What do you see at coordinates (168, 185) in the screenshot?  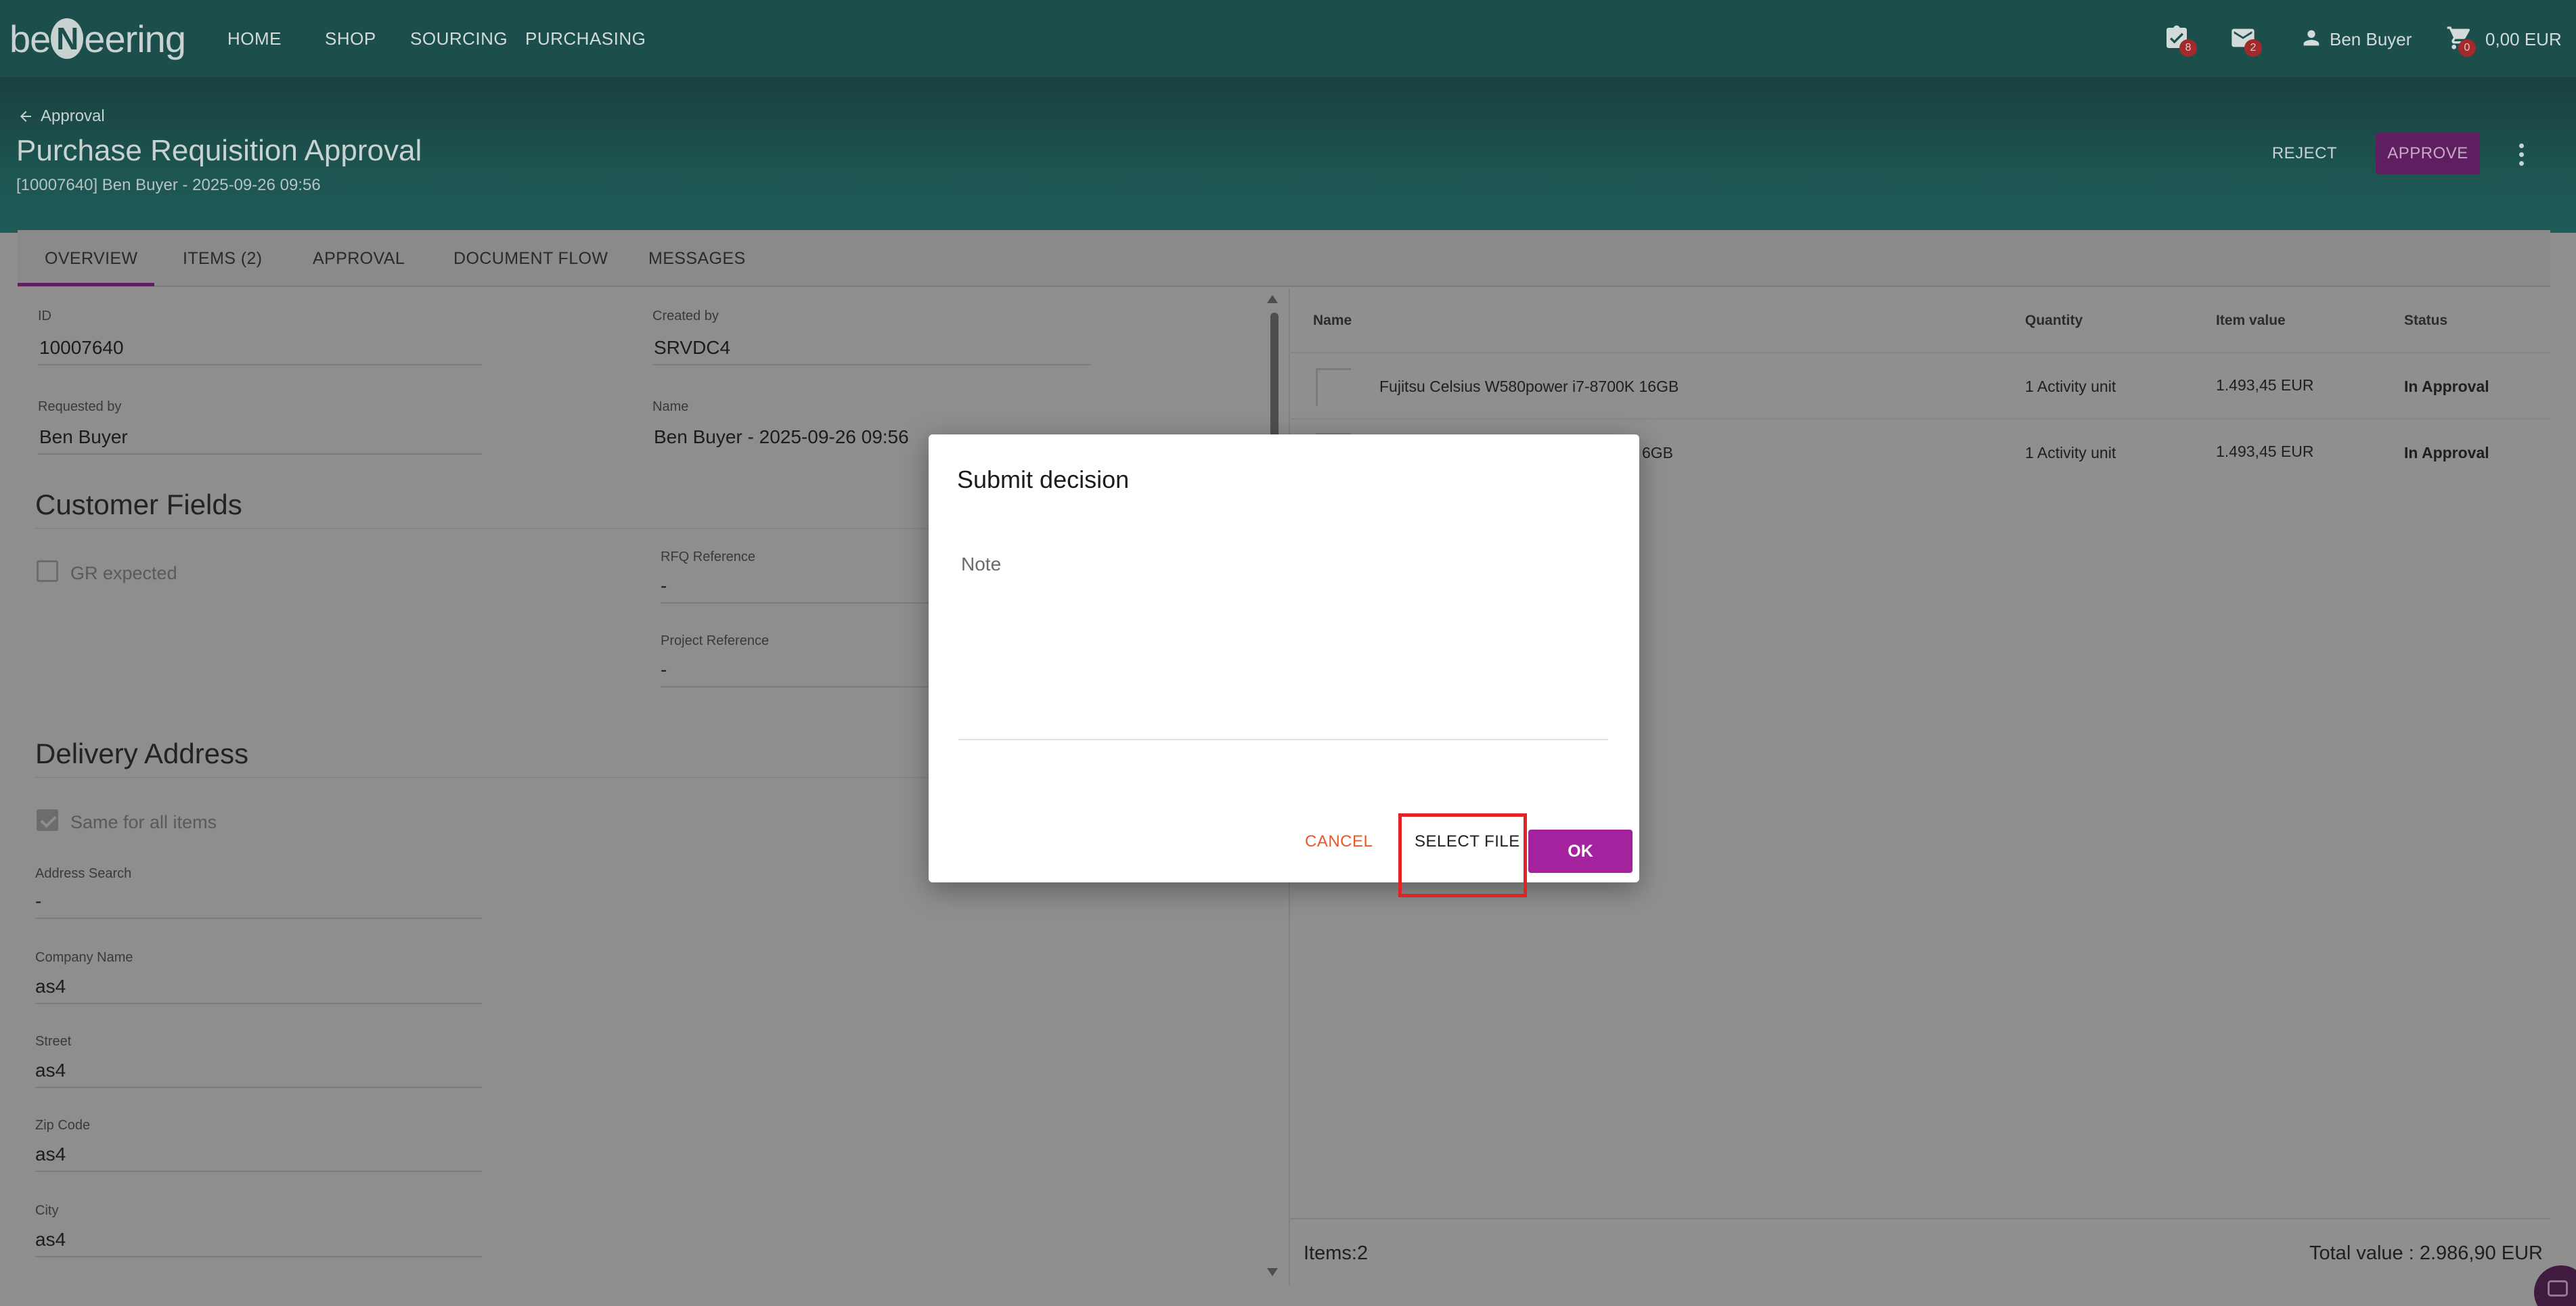 I see `page-subtitle: [10007640] Ben Buyer - 2025-09-26 09:56` at bounding box center [168, 185].